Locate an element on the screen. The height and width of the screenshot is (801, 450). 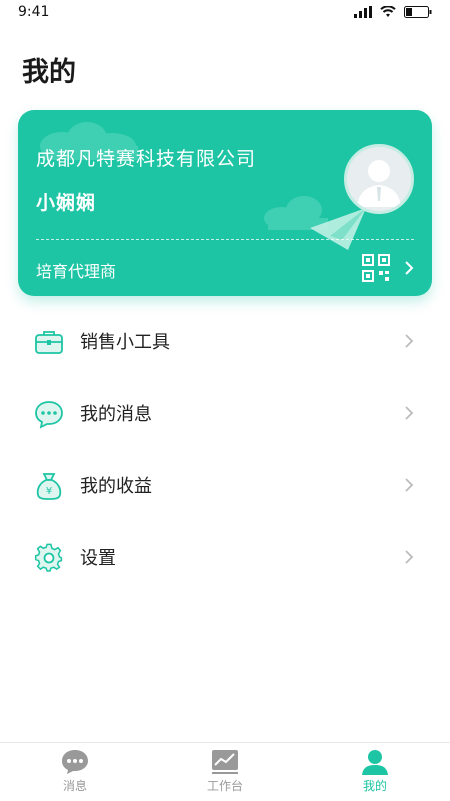
avatar is located at coordinates (379, 179).